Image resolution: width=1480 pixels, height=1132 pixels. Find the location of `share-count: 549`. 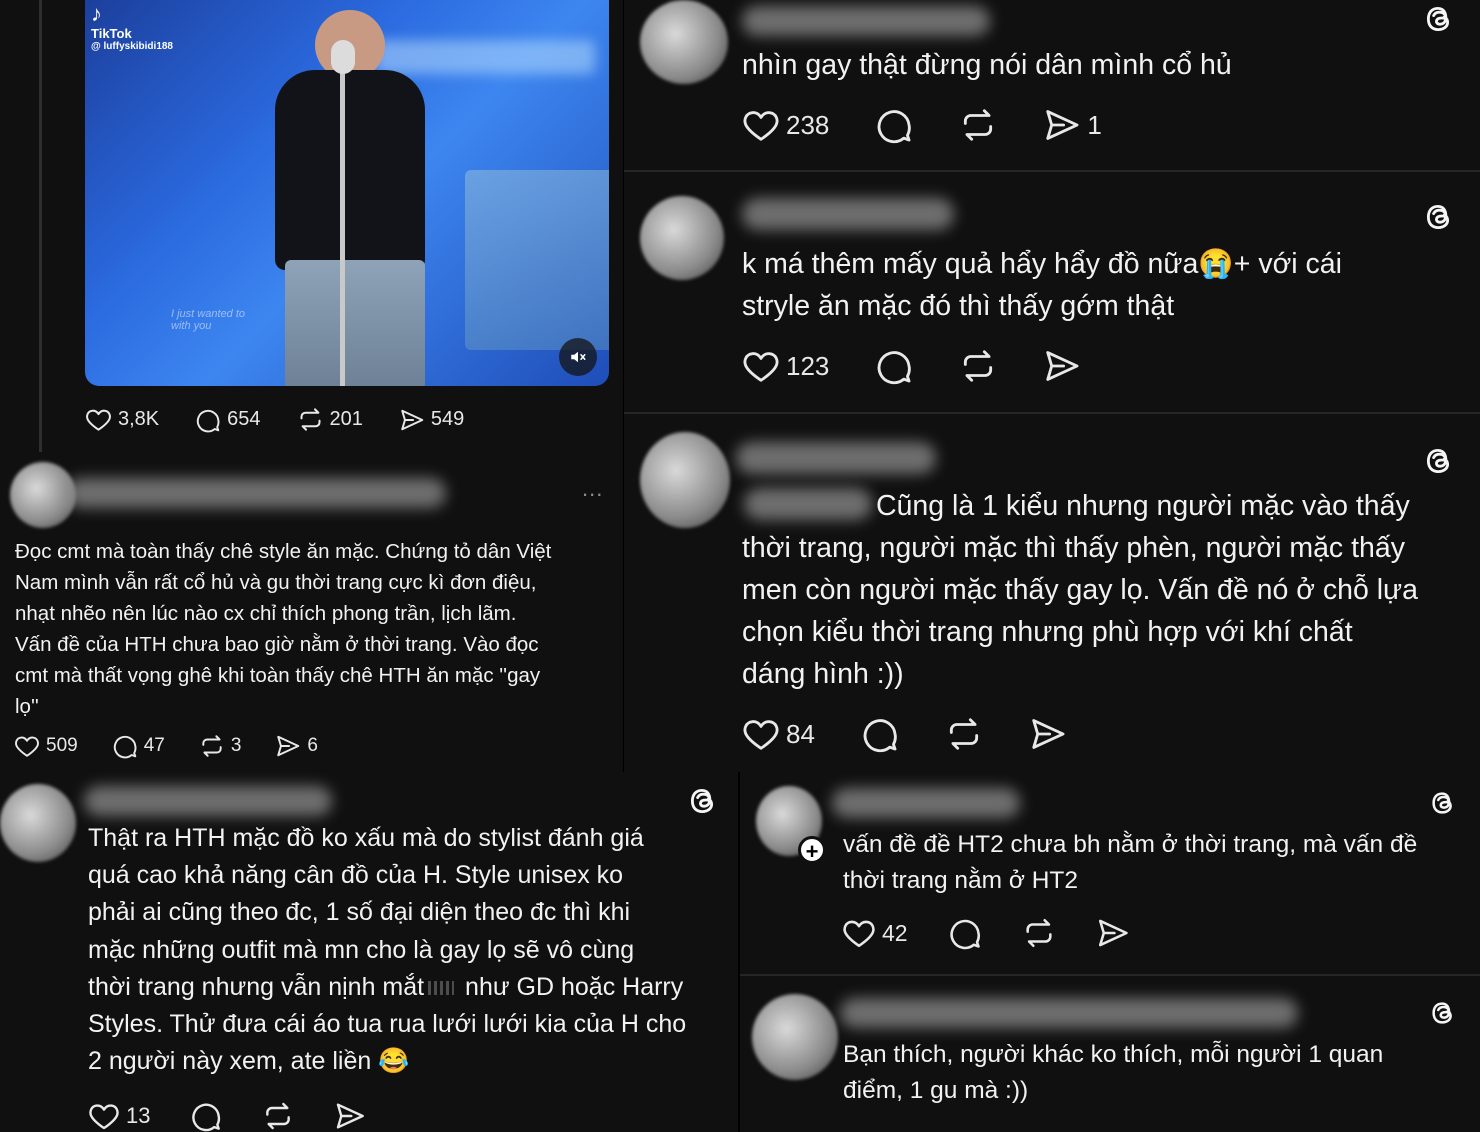

share-count: 549 is located at coordinates (447, 419).